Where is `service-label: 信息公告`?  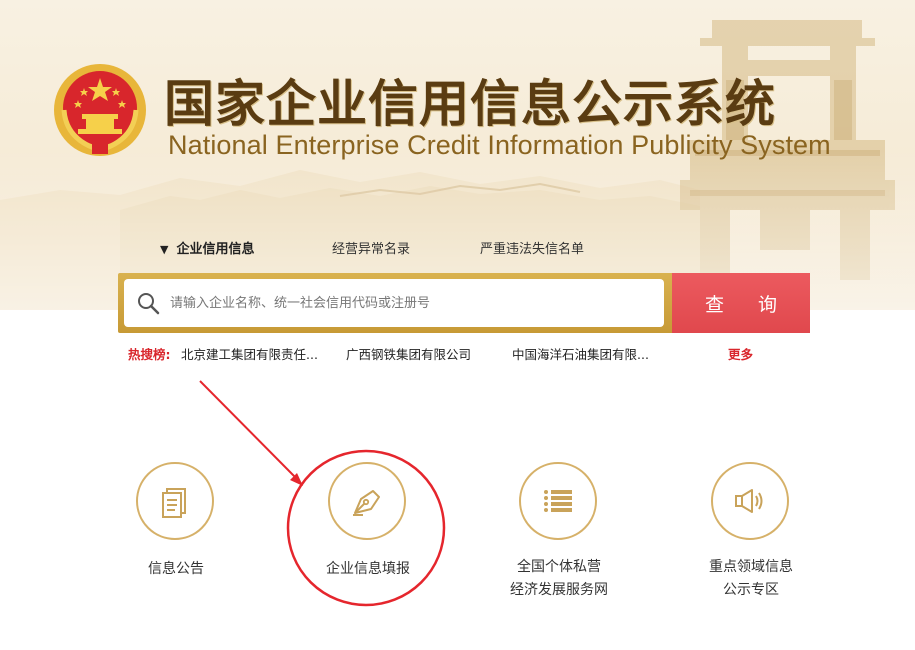
service-label: 信息公告 is located at coordinates (176, 569).